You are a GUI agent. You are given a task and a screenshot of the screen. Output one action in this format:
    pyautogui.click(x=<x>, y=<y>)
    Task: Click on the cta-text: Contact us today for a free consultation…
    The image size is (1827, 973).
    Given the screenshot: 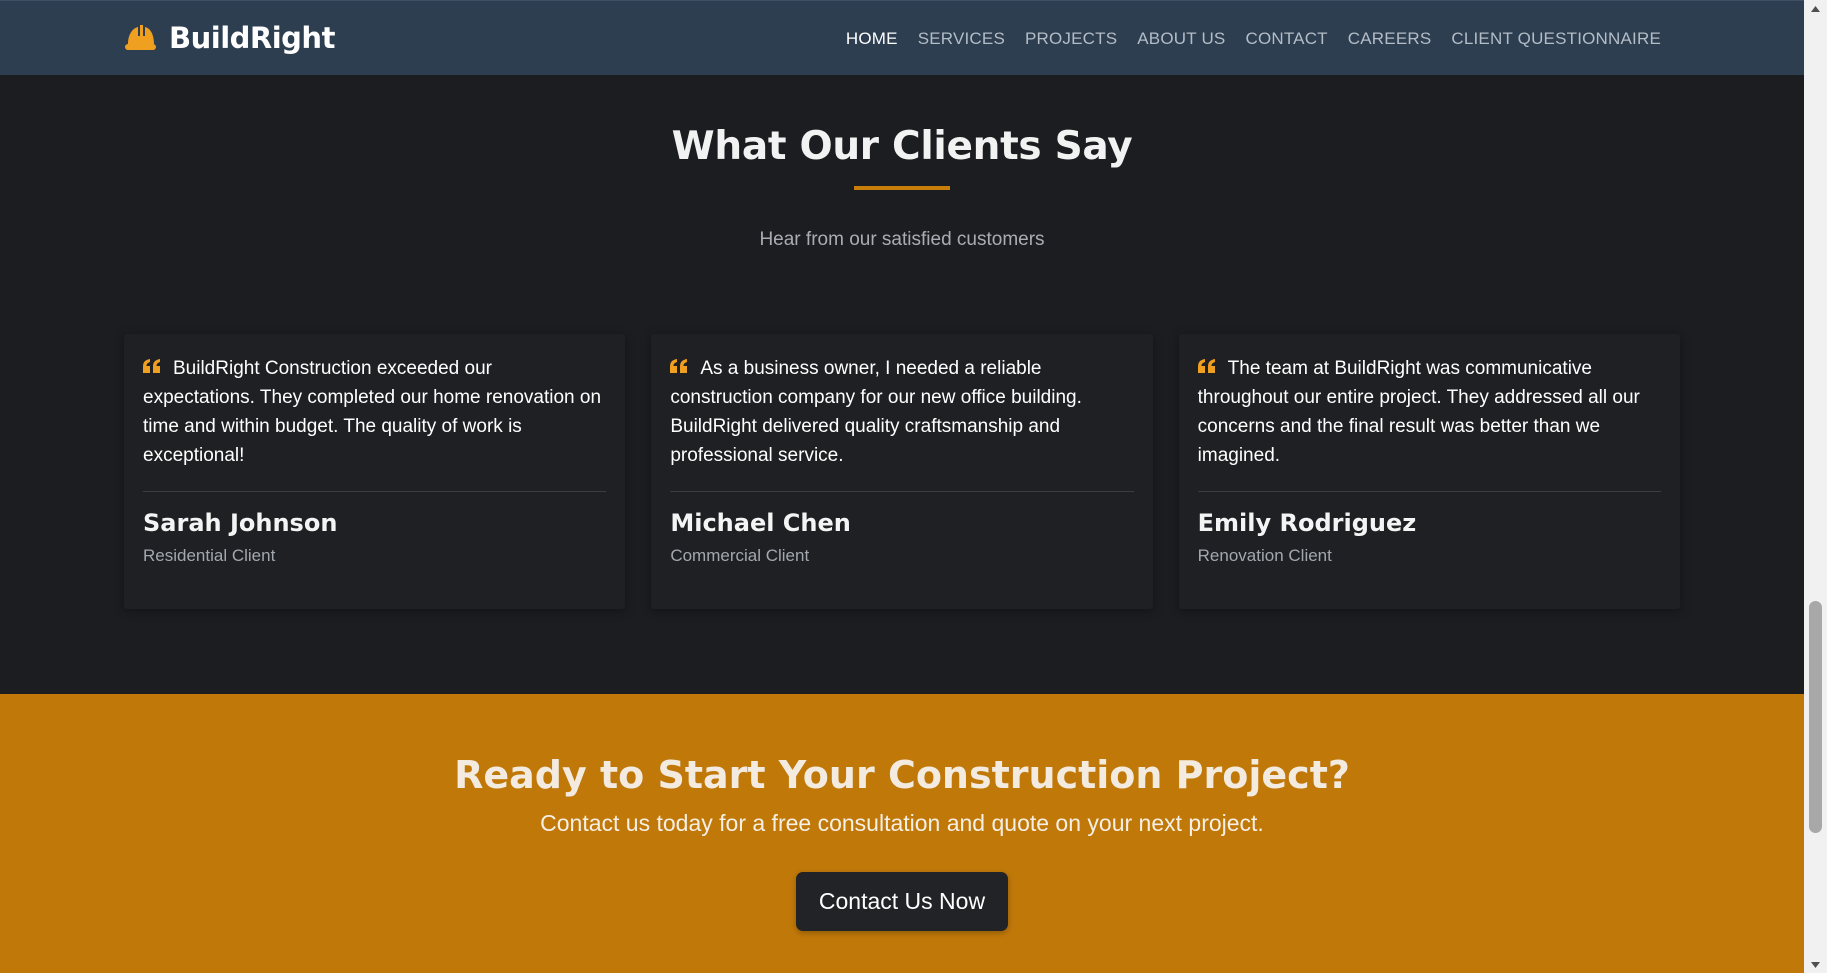 What is the action you would take?
    pyautogui.click(x=902, y=823)
    